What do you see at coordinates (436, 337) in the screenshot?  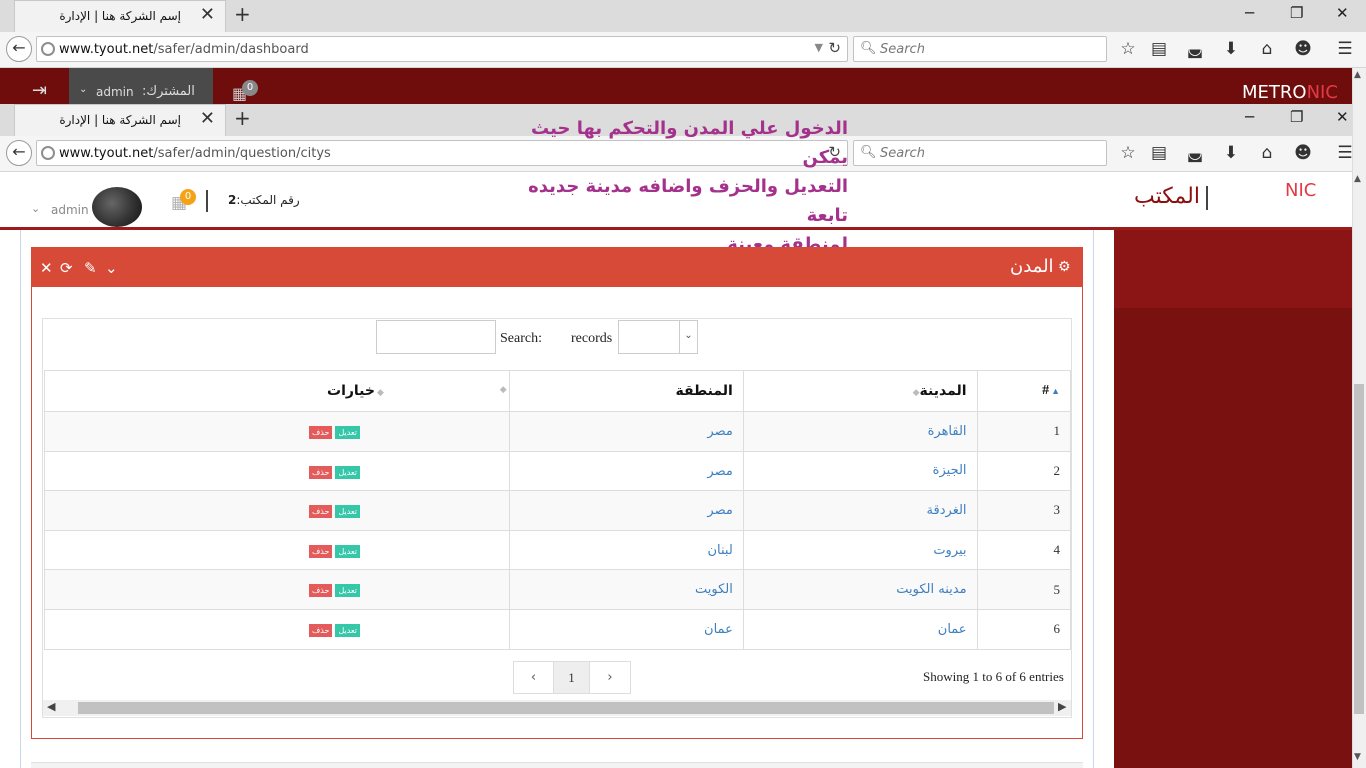 I see `table-search-input` at bounding box center [436, 337].